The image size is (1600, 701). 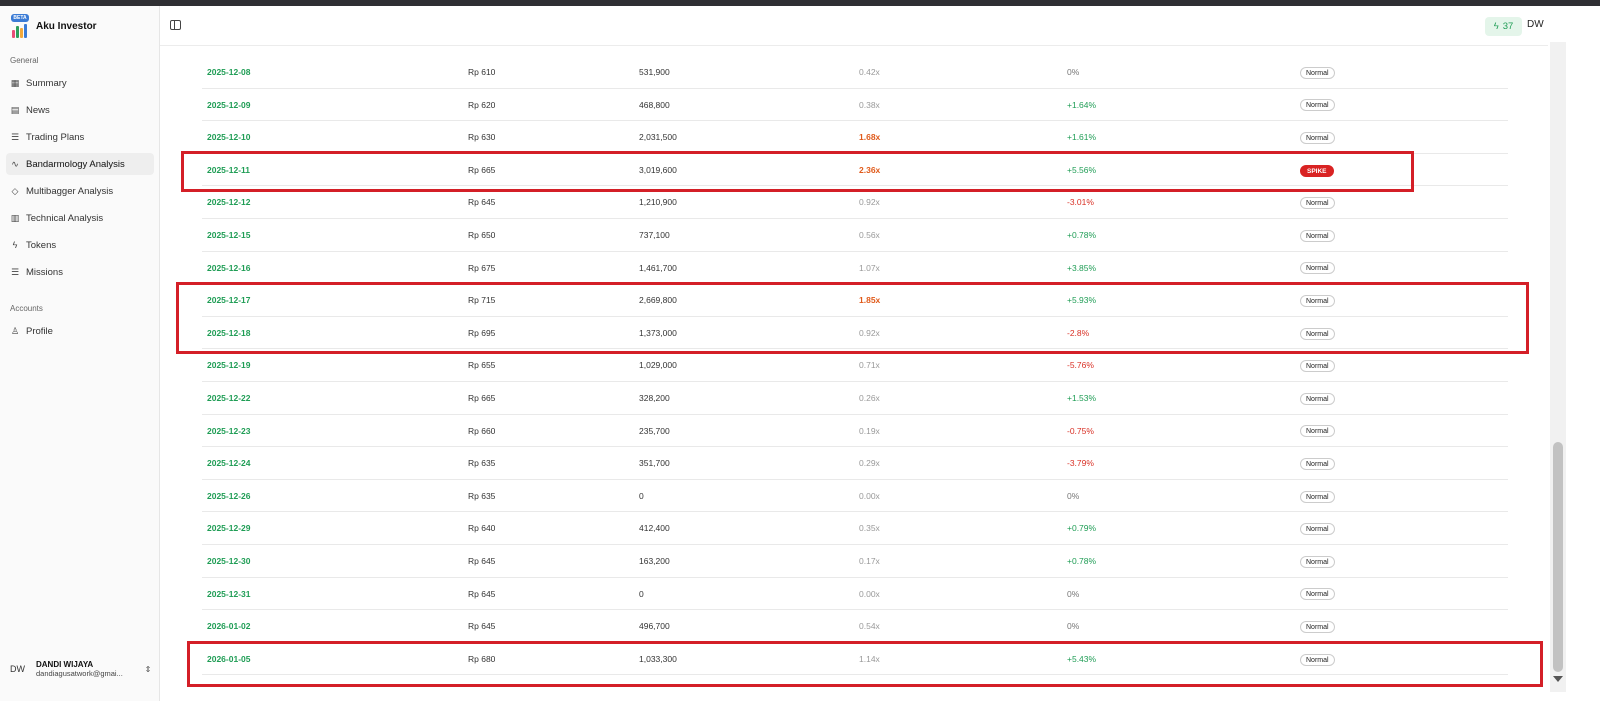 What do you see at coordinates (70, 191) in the screenshot?
I see `sidebar-item-label: Multibagger Analysis` at bounding box center [70, 191].